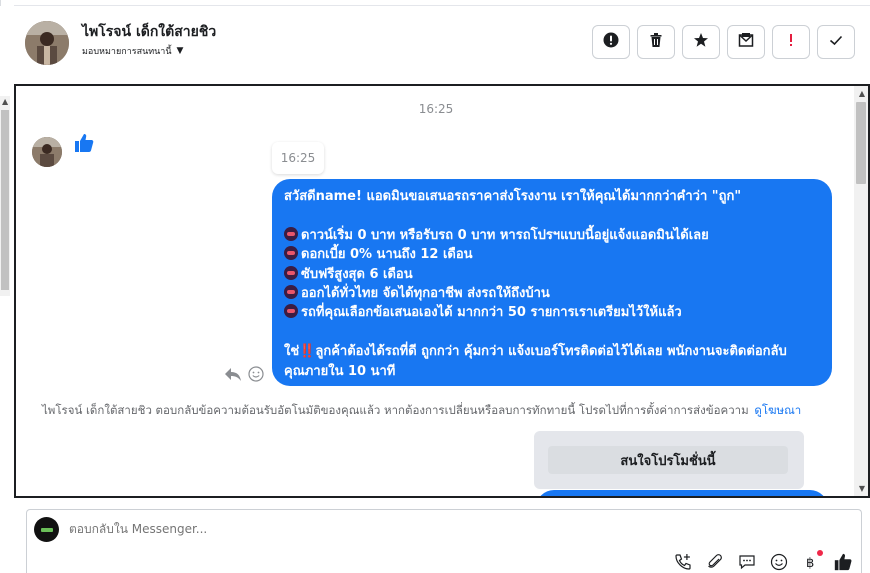 This screenshot has height=573, width=870. What do you see at coordinates (180, 51) in the screenshot?
I see `caret-down-icon: ▼` at bounding box center [180, 51].